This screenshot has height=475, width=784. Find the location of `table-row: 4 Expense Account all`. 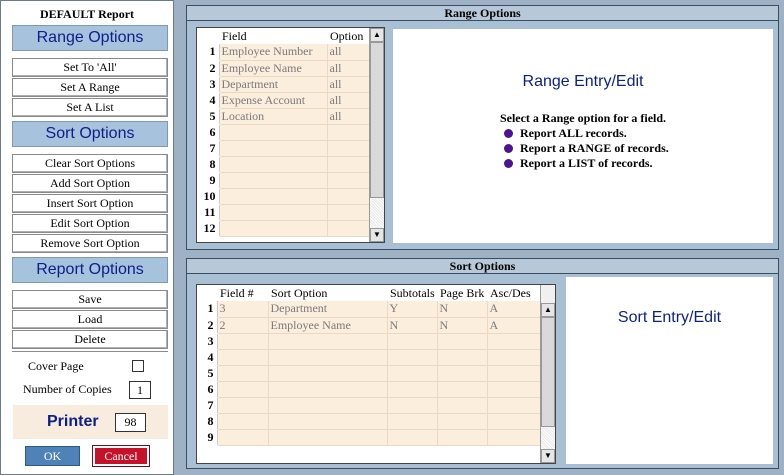

table-row: 4 Expense Account all is located at coordinates (283, 100).